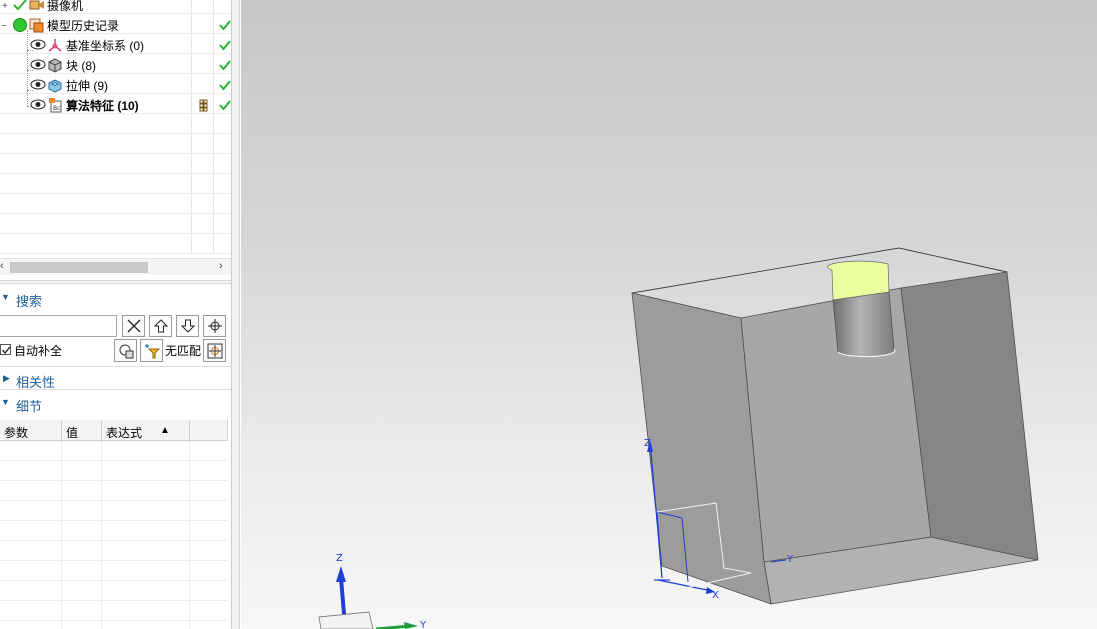 This screenshot has height=629, width=1097. I want to click on column-header-value: 值, so click(82, 430).